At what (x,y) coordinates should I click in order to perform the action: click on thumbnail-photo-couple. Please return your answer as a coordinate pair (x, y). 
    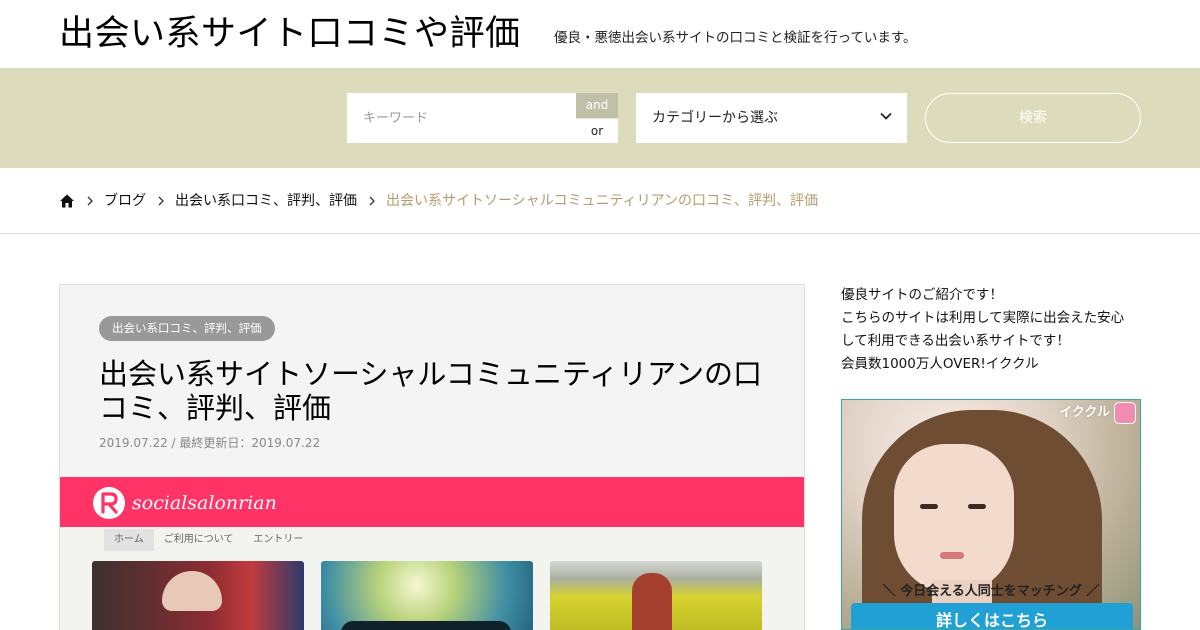
    Looking at the image, I should click on (198, 595).